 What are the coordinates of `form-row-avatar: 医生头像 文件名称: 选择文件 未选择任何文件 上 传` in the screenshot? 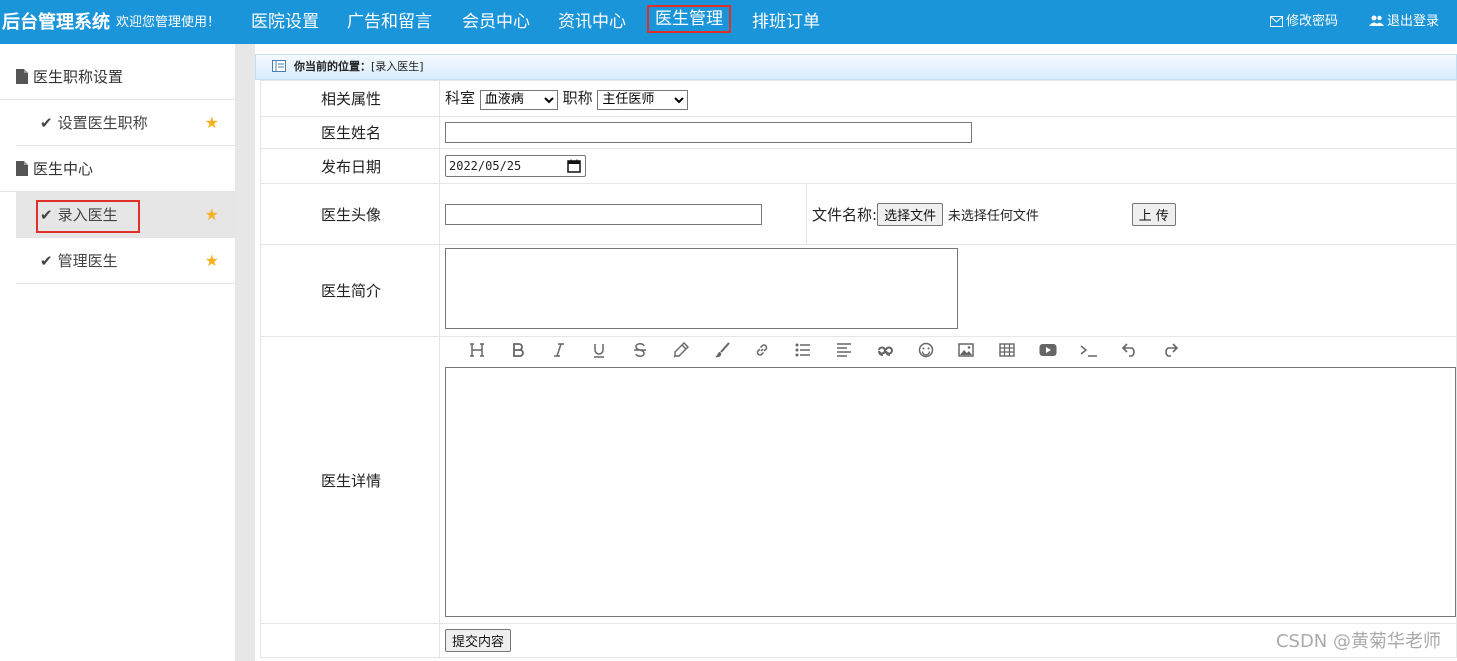 It's located at (858, 214).